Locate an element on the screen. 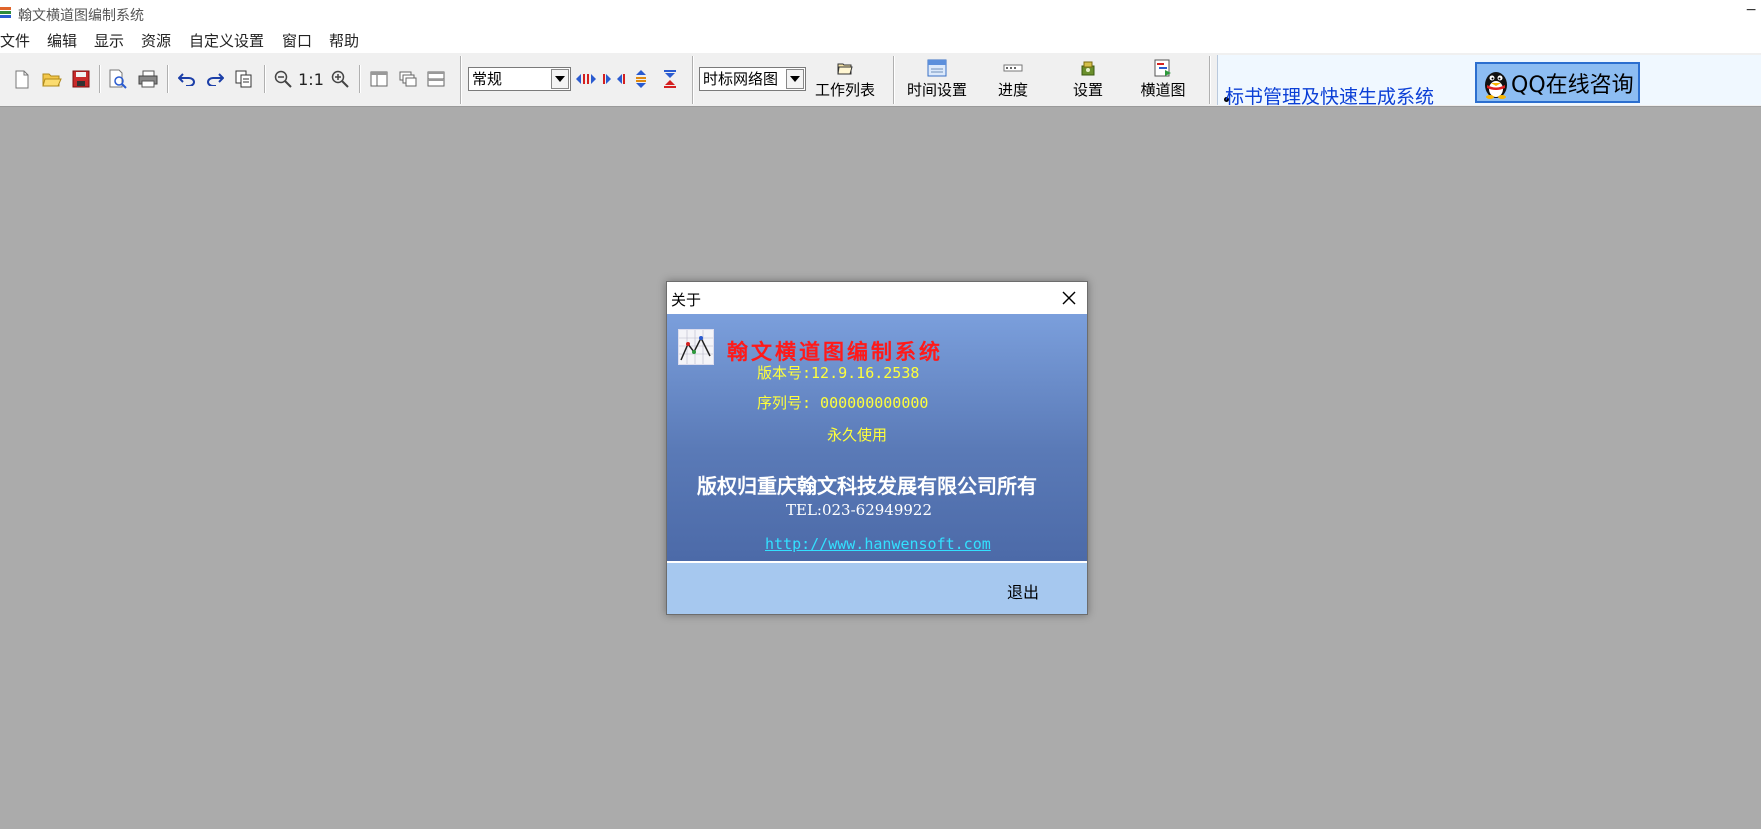 The width and height of the screenshot is (1761, 829). print-preview-icon is located at coordinates (118, 79).